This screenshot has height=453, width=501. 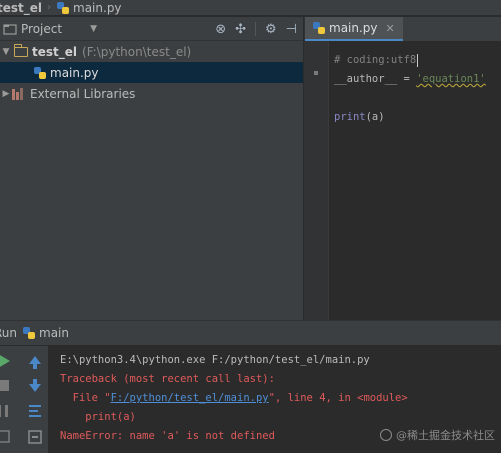 I want to click on tree-item-label: External Libraries, so click(x=83, y=93).